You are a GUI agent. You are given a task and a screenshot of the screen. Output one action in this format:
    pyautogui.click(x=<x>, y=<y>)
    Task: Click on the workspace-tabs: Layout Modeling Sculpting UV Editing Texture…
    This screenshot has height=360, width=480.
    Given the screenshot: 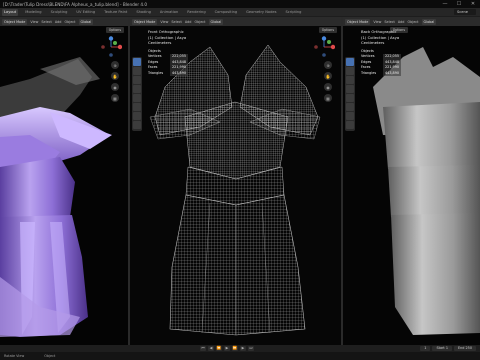 What is the action you would take?
    pyautogui.click(x=240, y=12)
    